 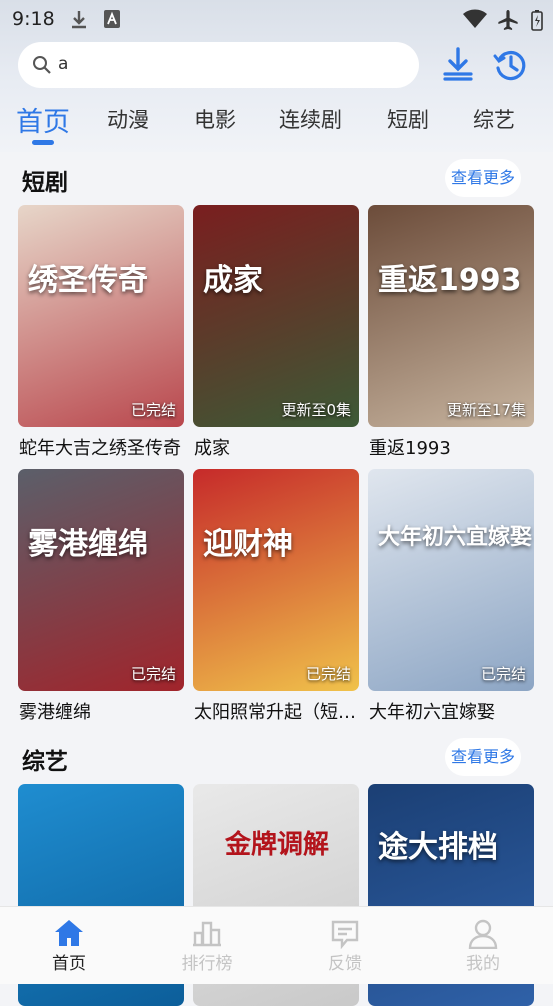 I want to click on poster-title-art: 成家, so click(x=233, y=280).